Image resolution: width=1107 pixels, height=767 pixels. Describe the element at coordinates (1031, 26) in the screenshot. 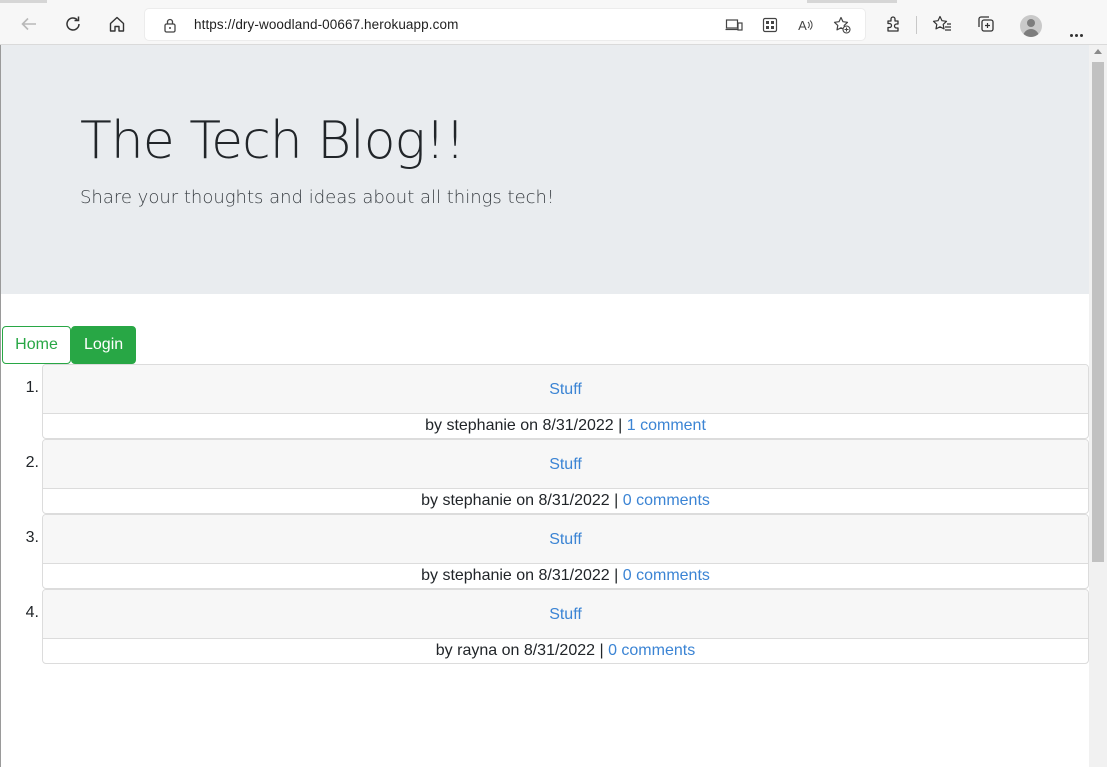

I see `profile-avatar` at that location.